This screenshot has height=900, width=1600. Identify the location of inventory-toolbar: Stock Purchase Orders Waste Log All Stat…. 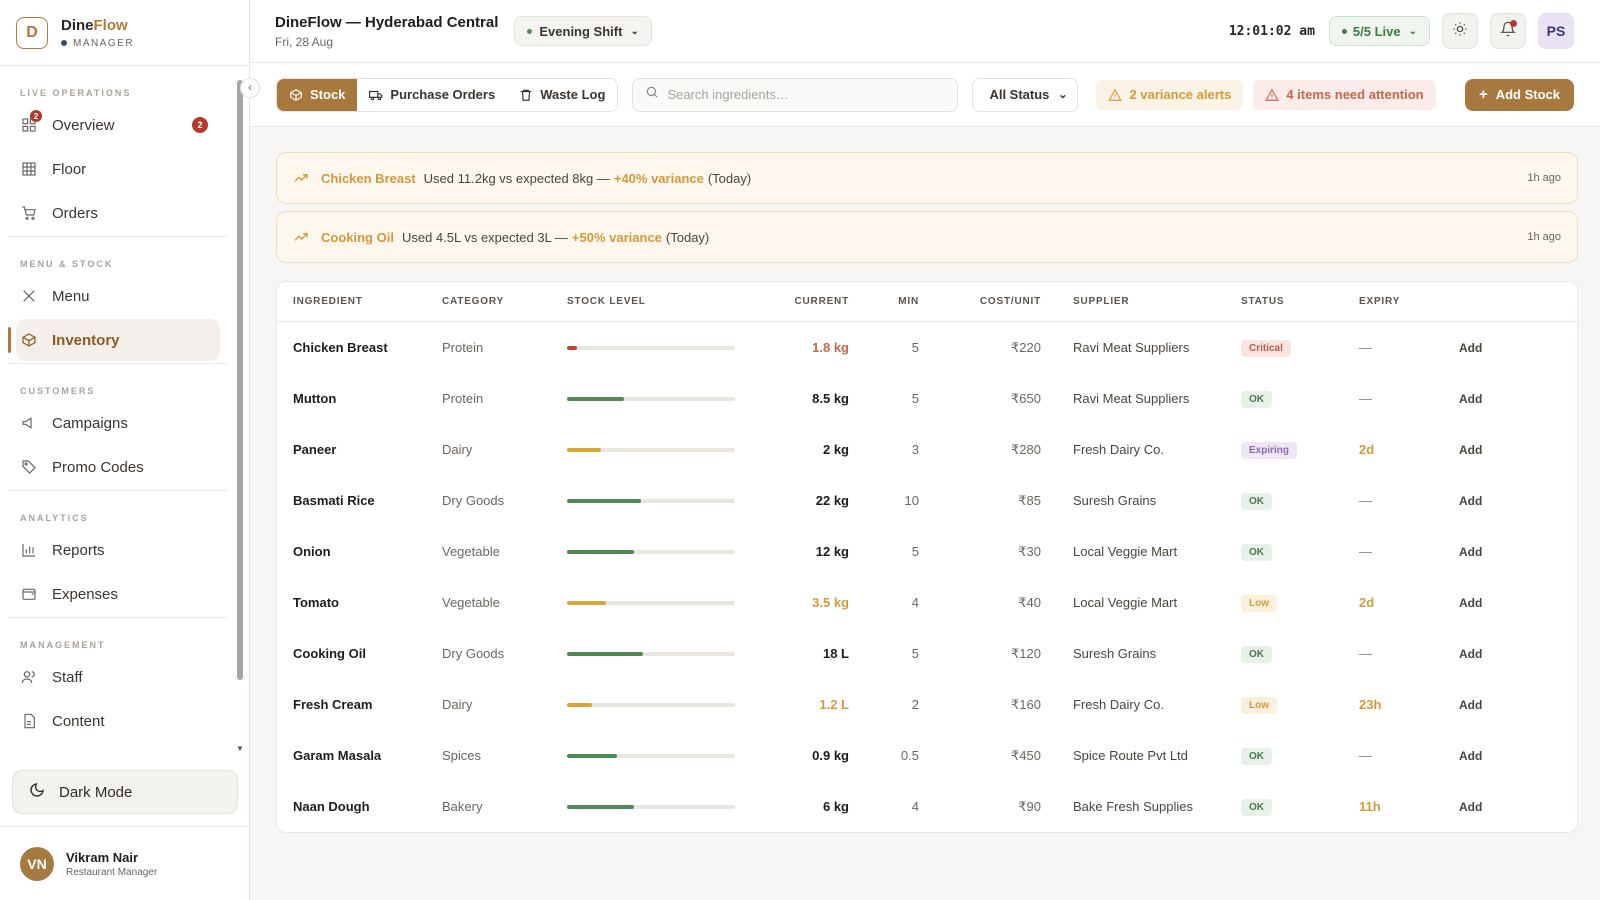
(925, 95).